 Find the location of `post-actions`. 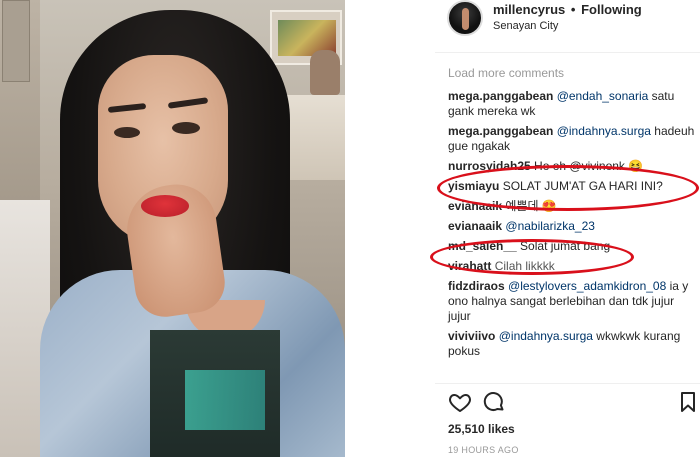

post-actions is located at coordinates (573, 403).